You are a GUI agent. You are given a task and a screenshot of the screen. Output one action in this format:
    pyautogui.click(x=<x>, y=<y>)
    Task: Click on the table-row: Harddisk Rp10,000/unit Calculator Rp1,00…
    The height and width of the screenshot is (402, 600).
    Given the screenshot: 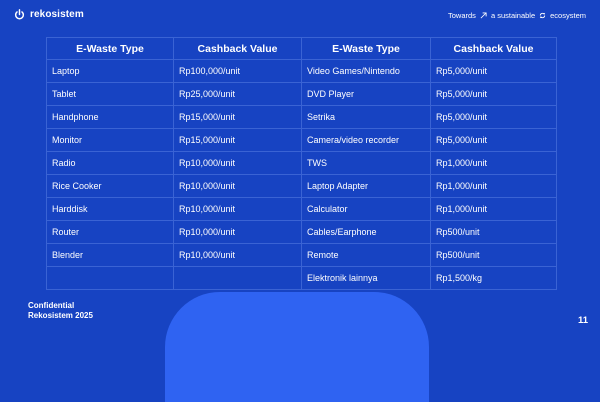 What is the action you would take?
    pyautogui.click(x=301, y=209)
    